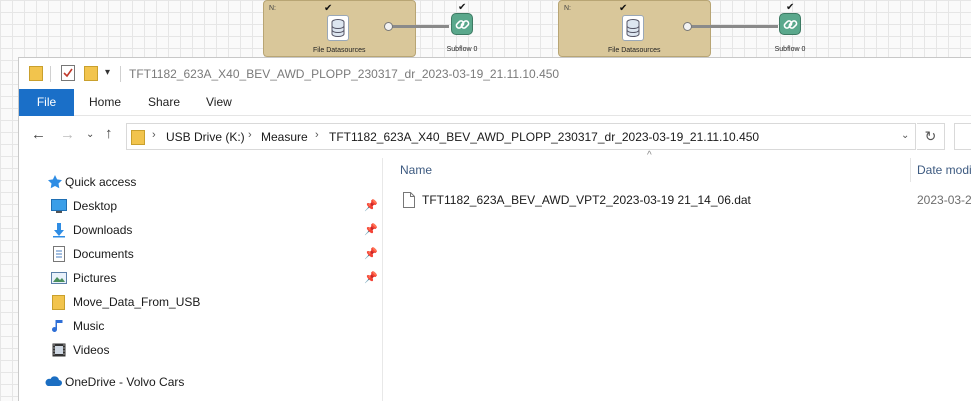 The image size is (971, 401). I want to click on nav-label: Move_Data_From_USB, so click(137, 302).